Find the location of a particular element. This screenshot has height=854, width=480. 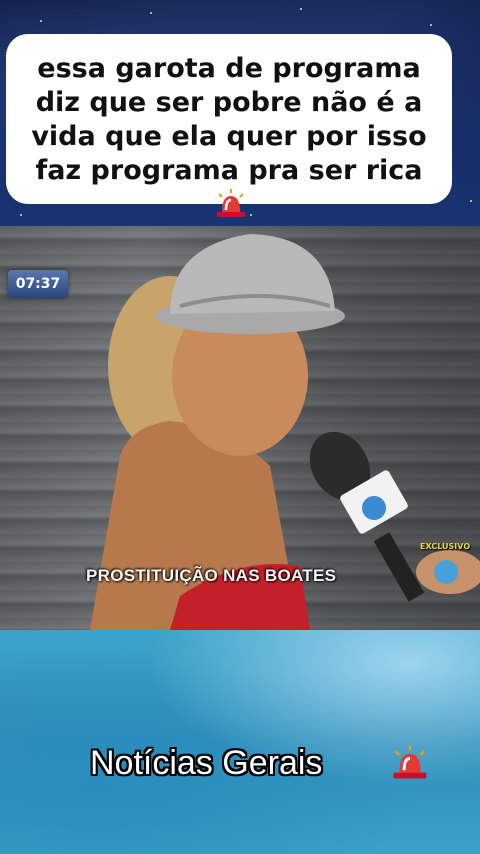

clock-badge: 07:37 is located at coordinates (38, 284).